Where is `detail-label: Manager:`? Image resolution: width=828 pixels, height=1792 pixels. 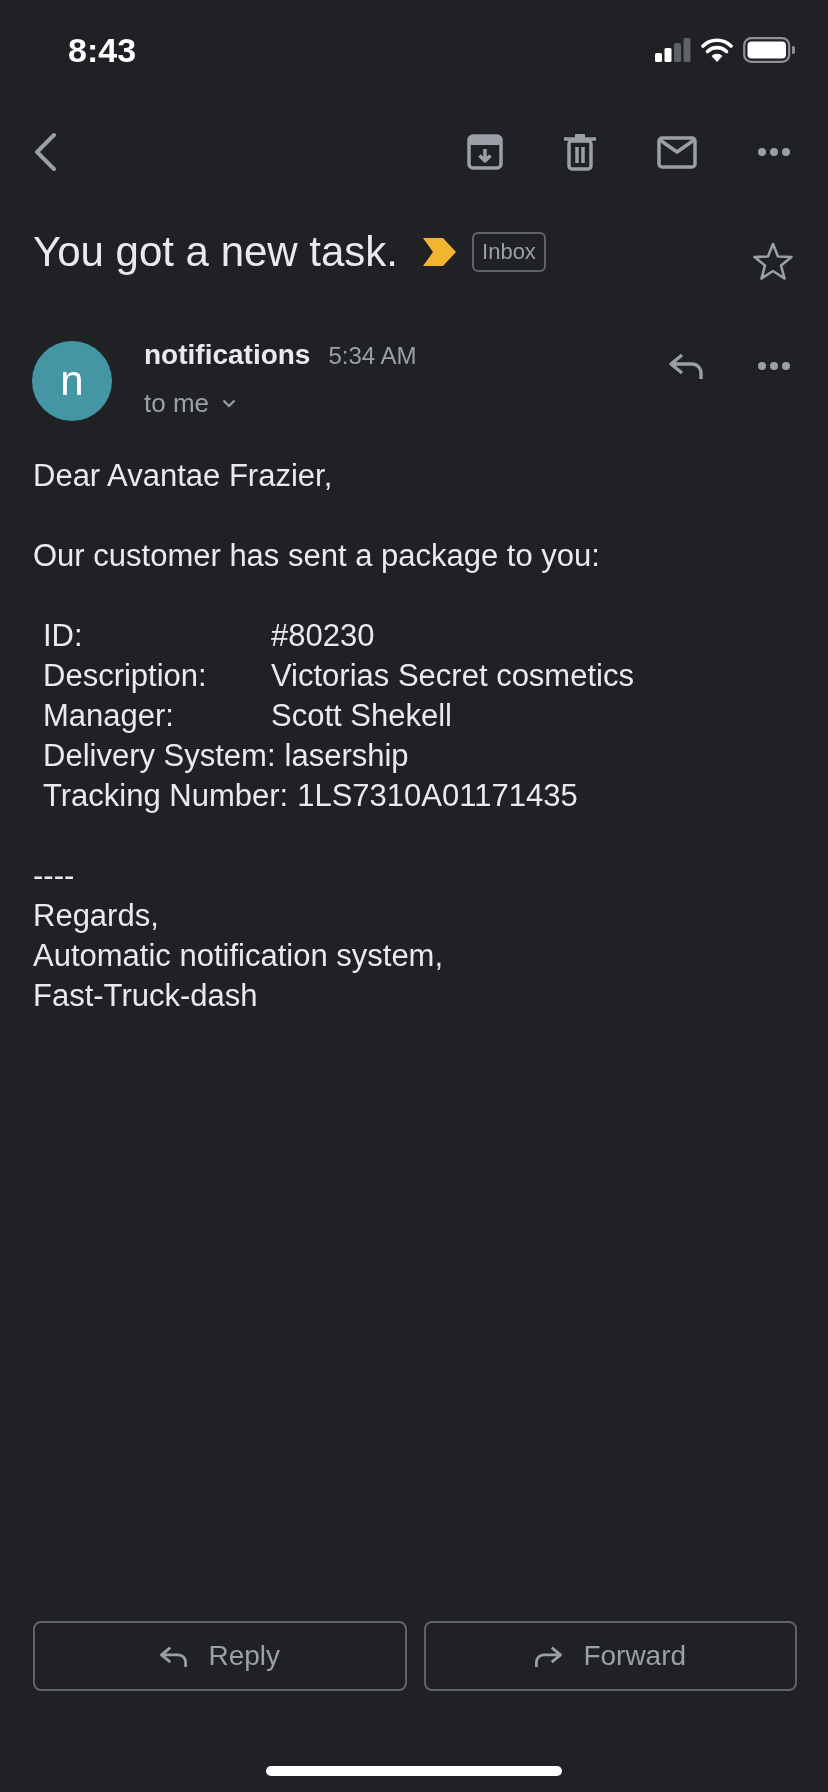
detail-label: Manager: is located at coordinates (109, 716).